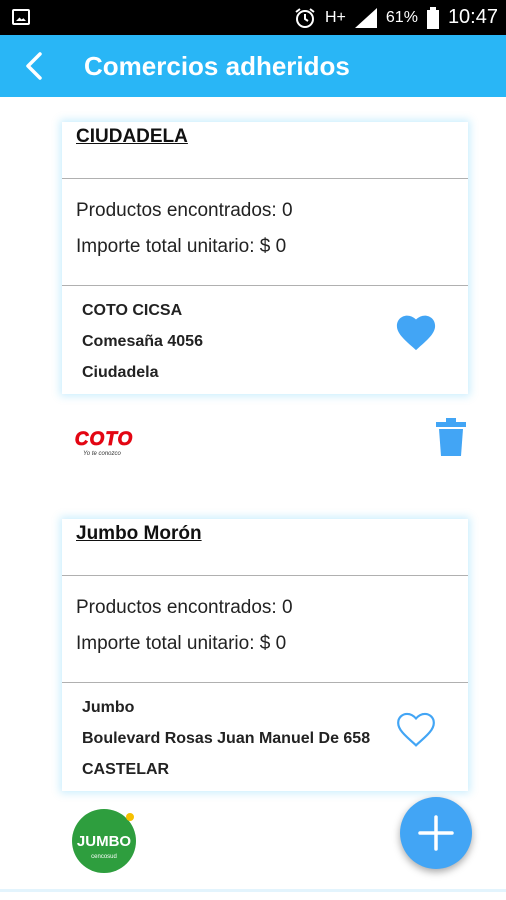 Image resolution: width=506 pixels, height=900 pixels. I want to click on add-store-button, so click(436, 833).